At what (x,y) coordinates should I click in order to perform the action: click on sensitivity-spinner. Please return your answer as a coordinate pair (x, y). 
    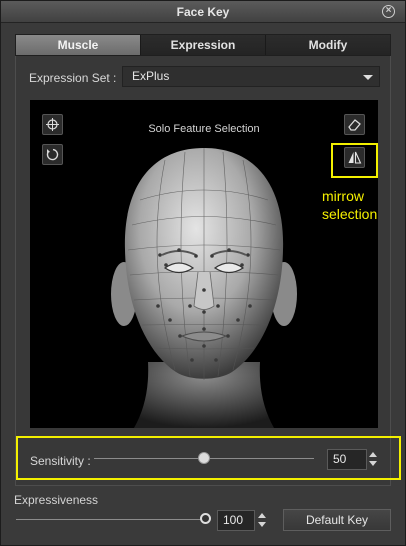
    Looking at the image, I should click on (373, 459).